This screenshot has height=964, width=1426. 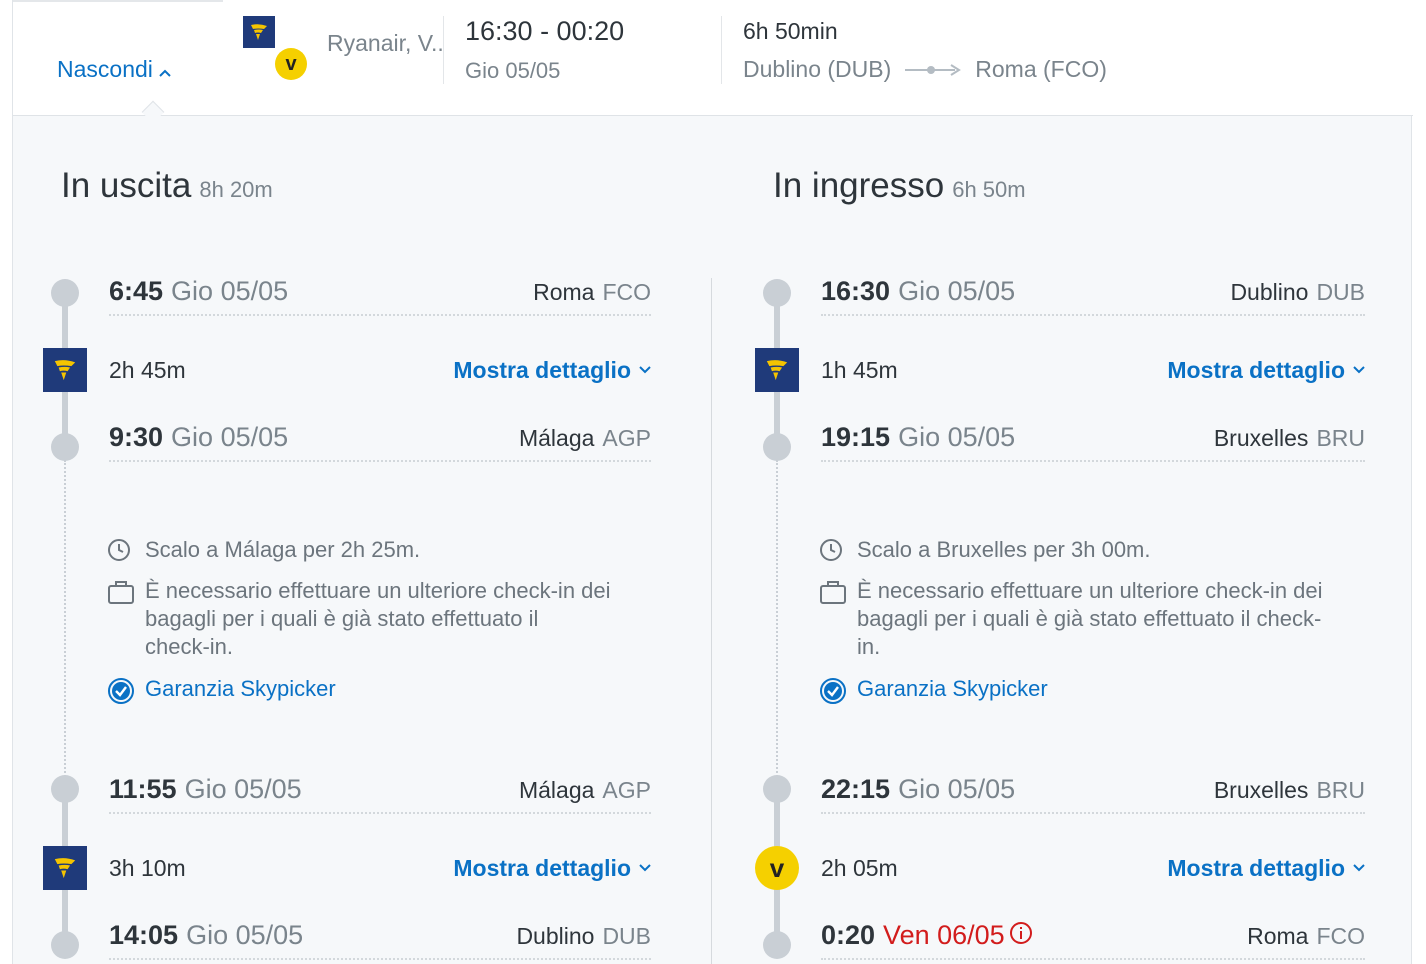 I want to click on summary-date: Gio 05/05, so click(x=513, y=70).